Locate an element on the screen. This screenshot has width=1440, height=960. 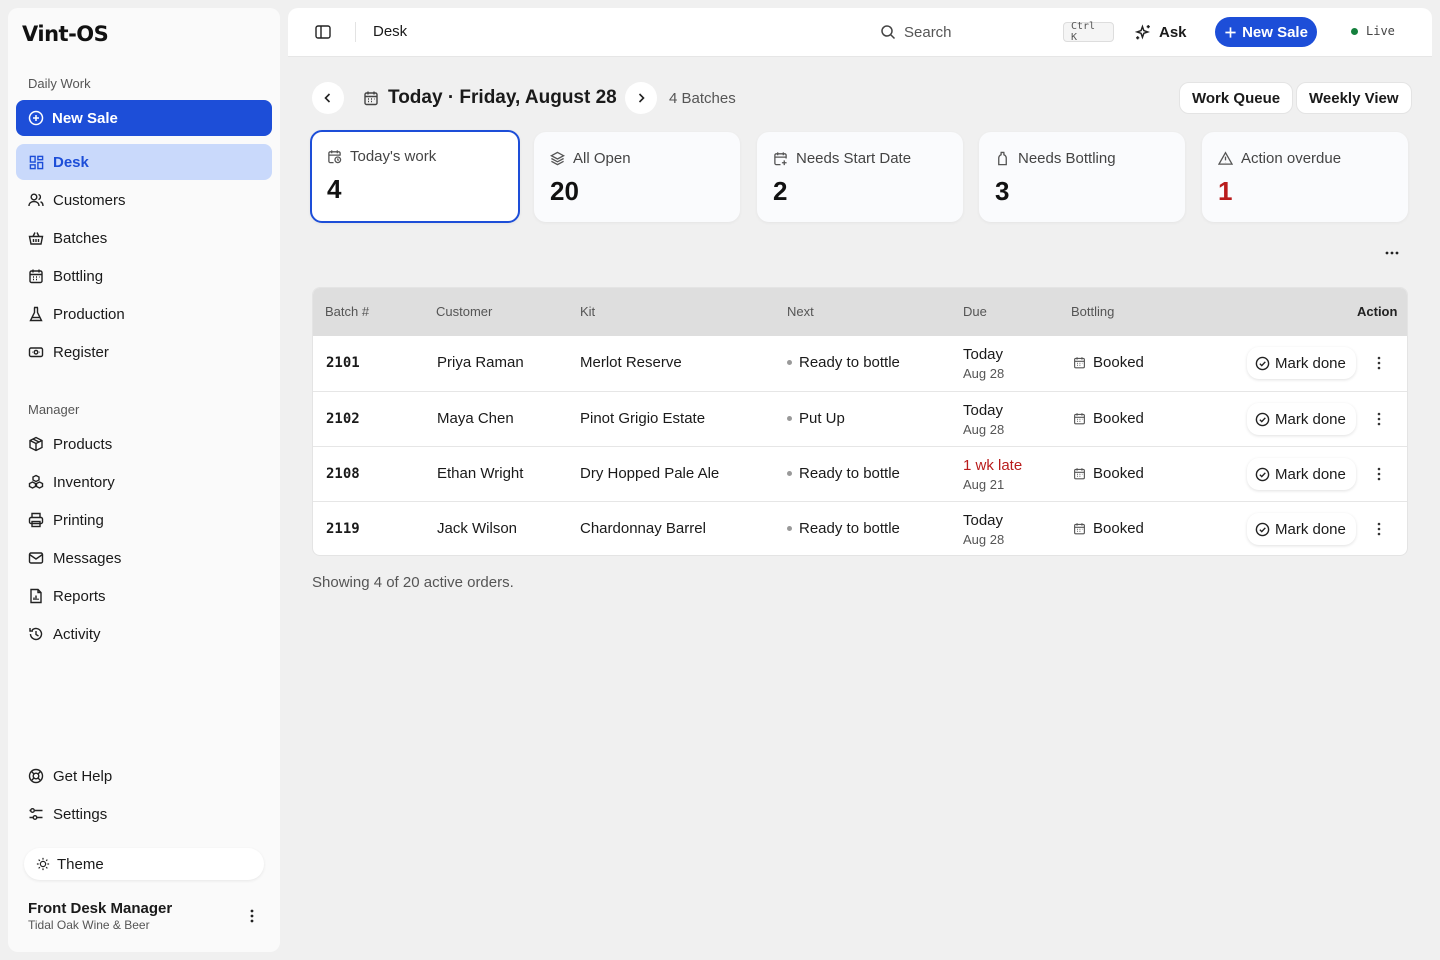
more-options-button is located at coordinates (1392, 253).